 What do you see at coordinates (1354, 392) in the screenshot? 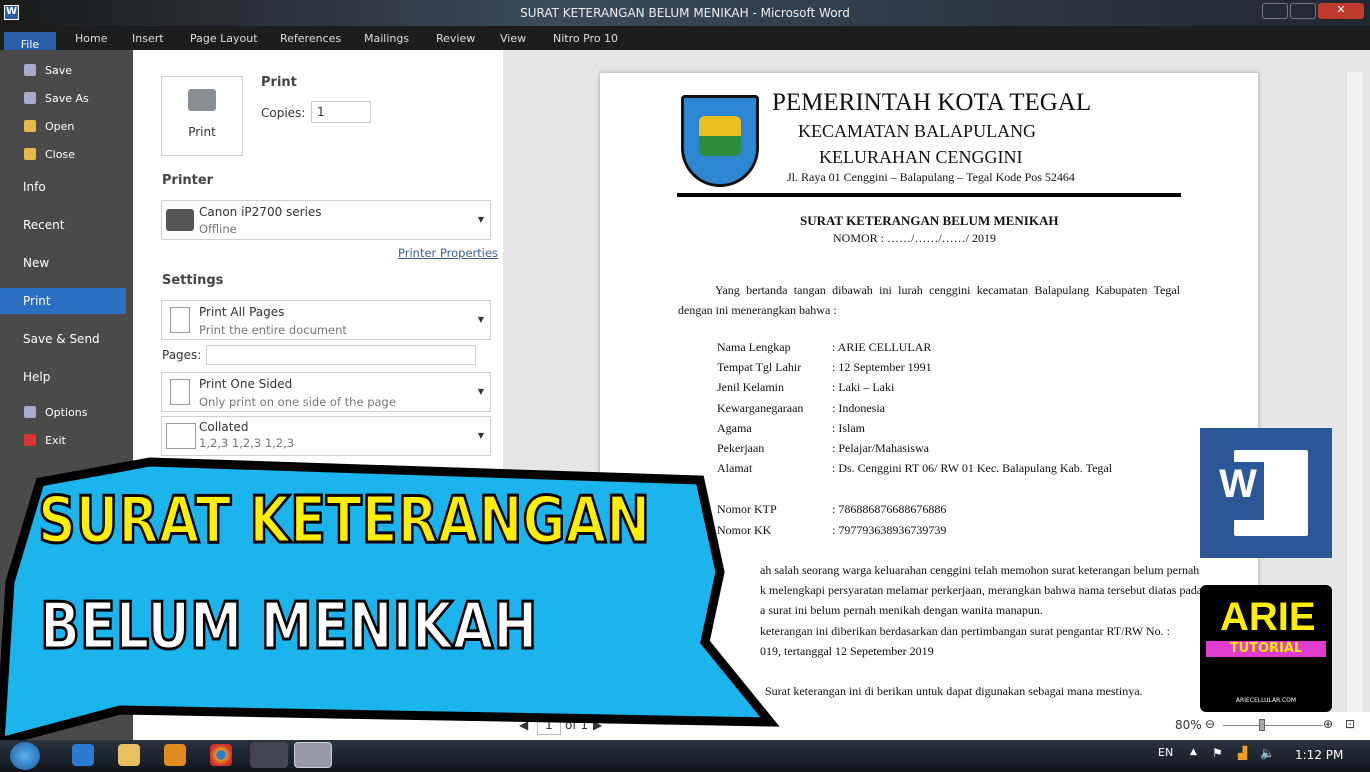
I see `vertical-scrollbar` at bounding box center [1354, 392].